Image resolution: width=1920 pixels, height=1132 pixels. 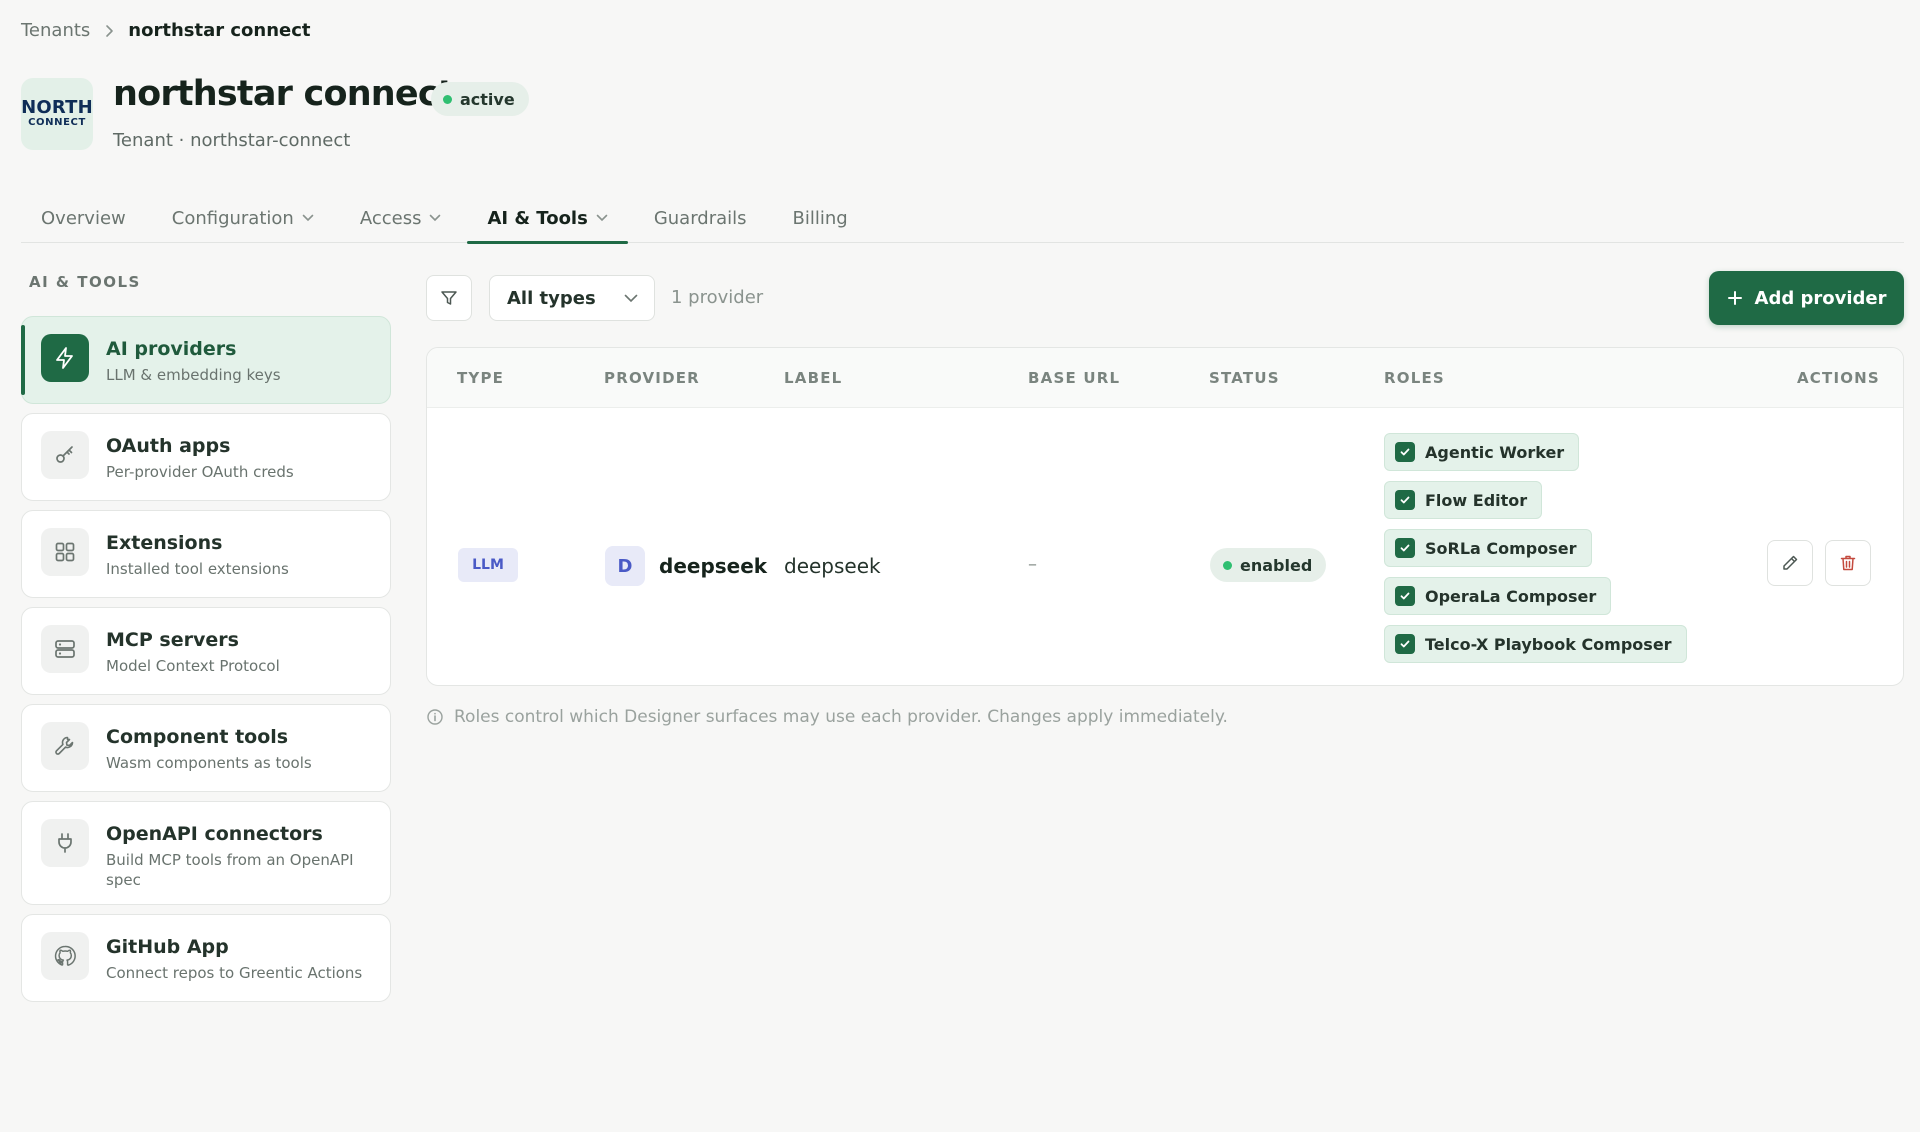 I want to click on sidebar-item-title: OAuth apps, so click(x=168, y=446).